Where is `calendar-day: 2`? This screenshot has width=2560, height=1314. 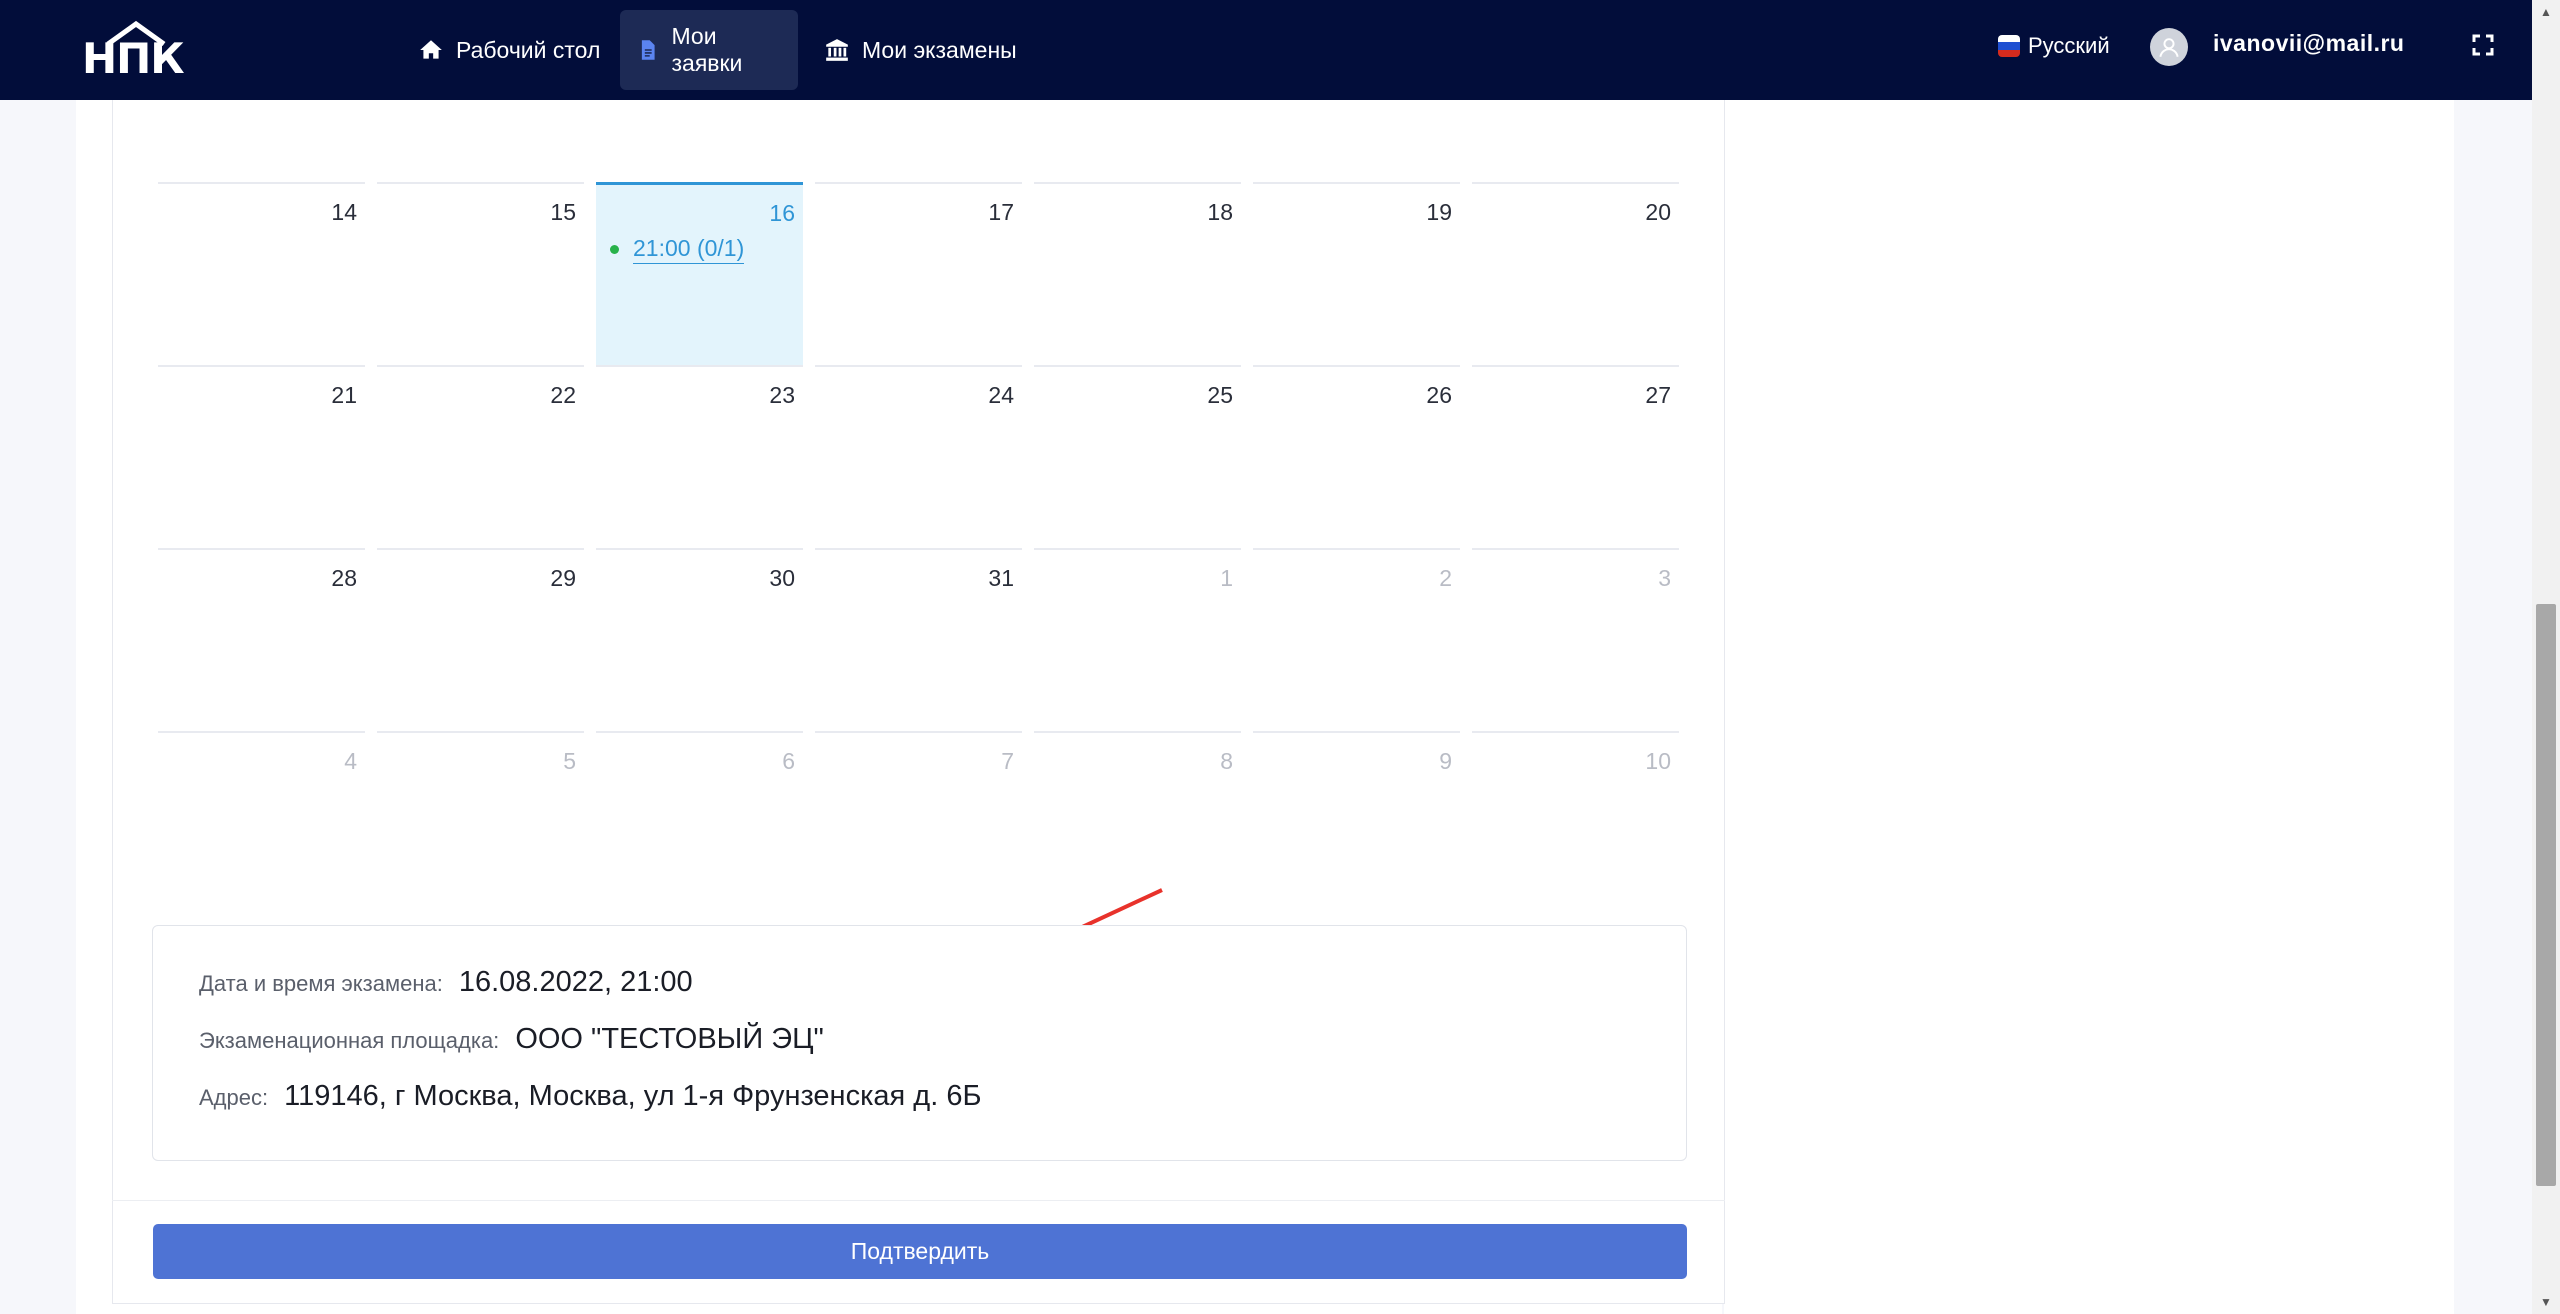 calendar-day: 2 is located at coordinates (1356, 639).